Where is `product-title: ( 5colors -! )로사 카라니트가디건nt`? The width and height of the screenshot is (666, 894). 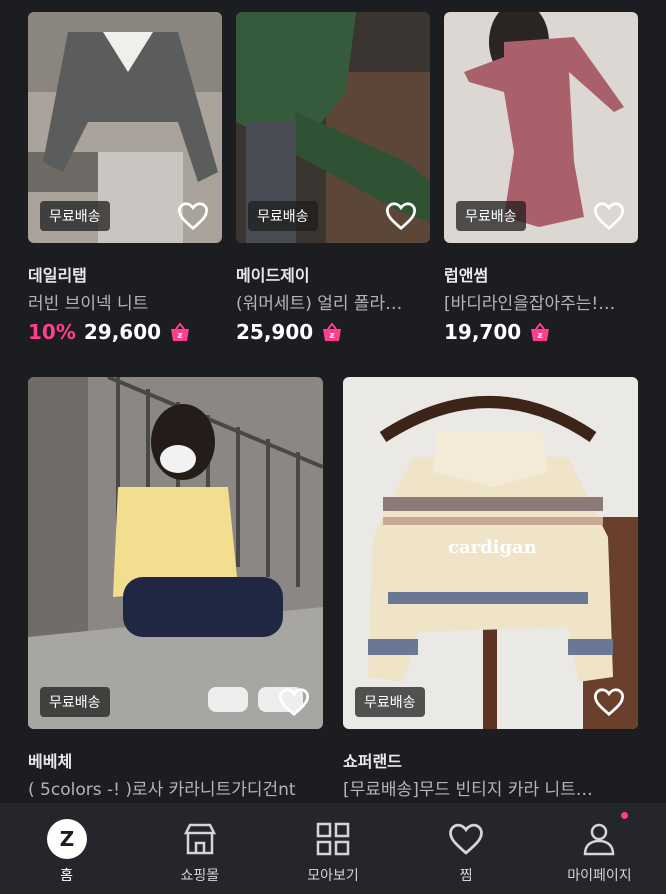
product-title: ( 5colors -! )로사 카라니트가디건nt is located at coordinates (162, 790).